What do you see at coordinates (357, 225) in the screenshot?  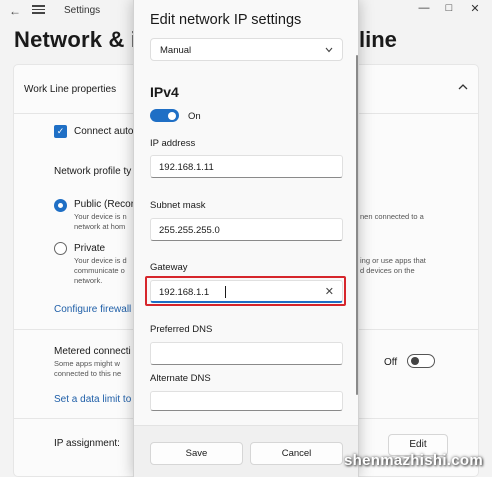 I see `dialog-scrollbar` at bounding box center [357, 225].